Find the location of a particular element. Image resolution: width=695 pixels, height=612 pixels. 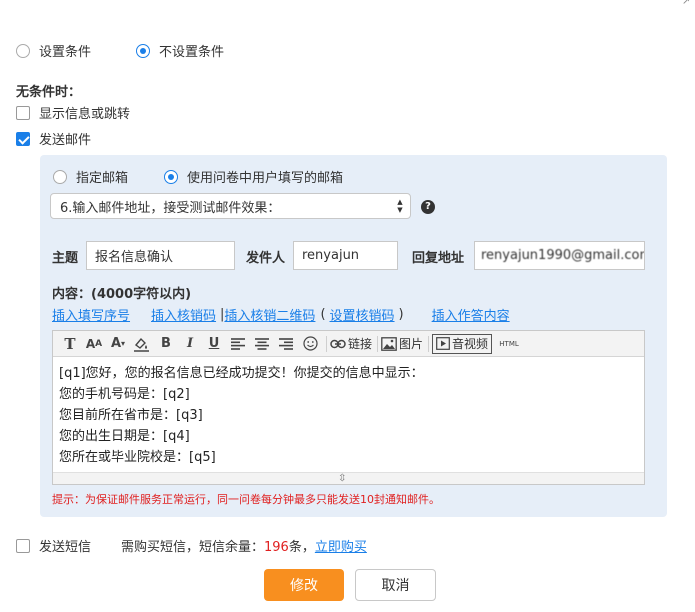

sms-balance-info: 需购买短信，短信余量：196条，立即购买 is located at coordinates (244, 545).